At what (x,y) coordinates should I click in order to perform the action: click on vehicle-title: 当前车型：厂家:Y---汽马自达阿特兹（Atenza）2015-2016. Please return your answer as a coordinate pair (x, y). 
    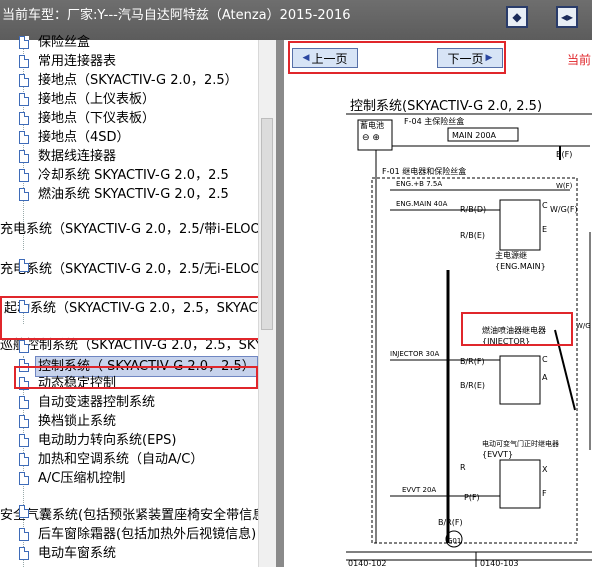
    Looking at the image, I should click on (176, 15).